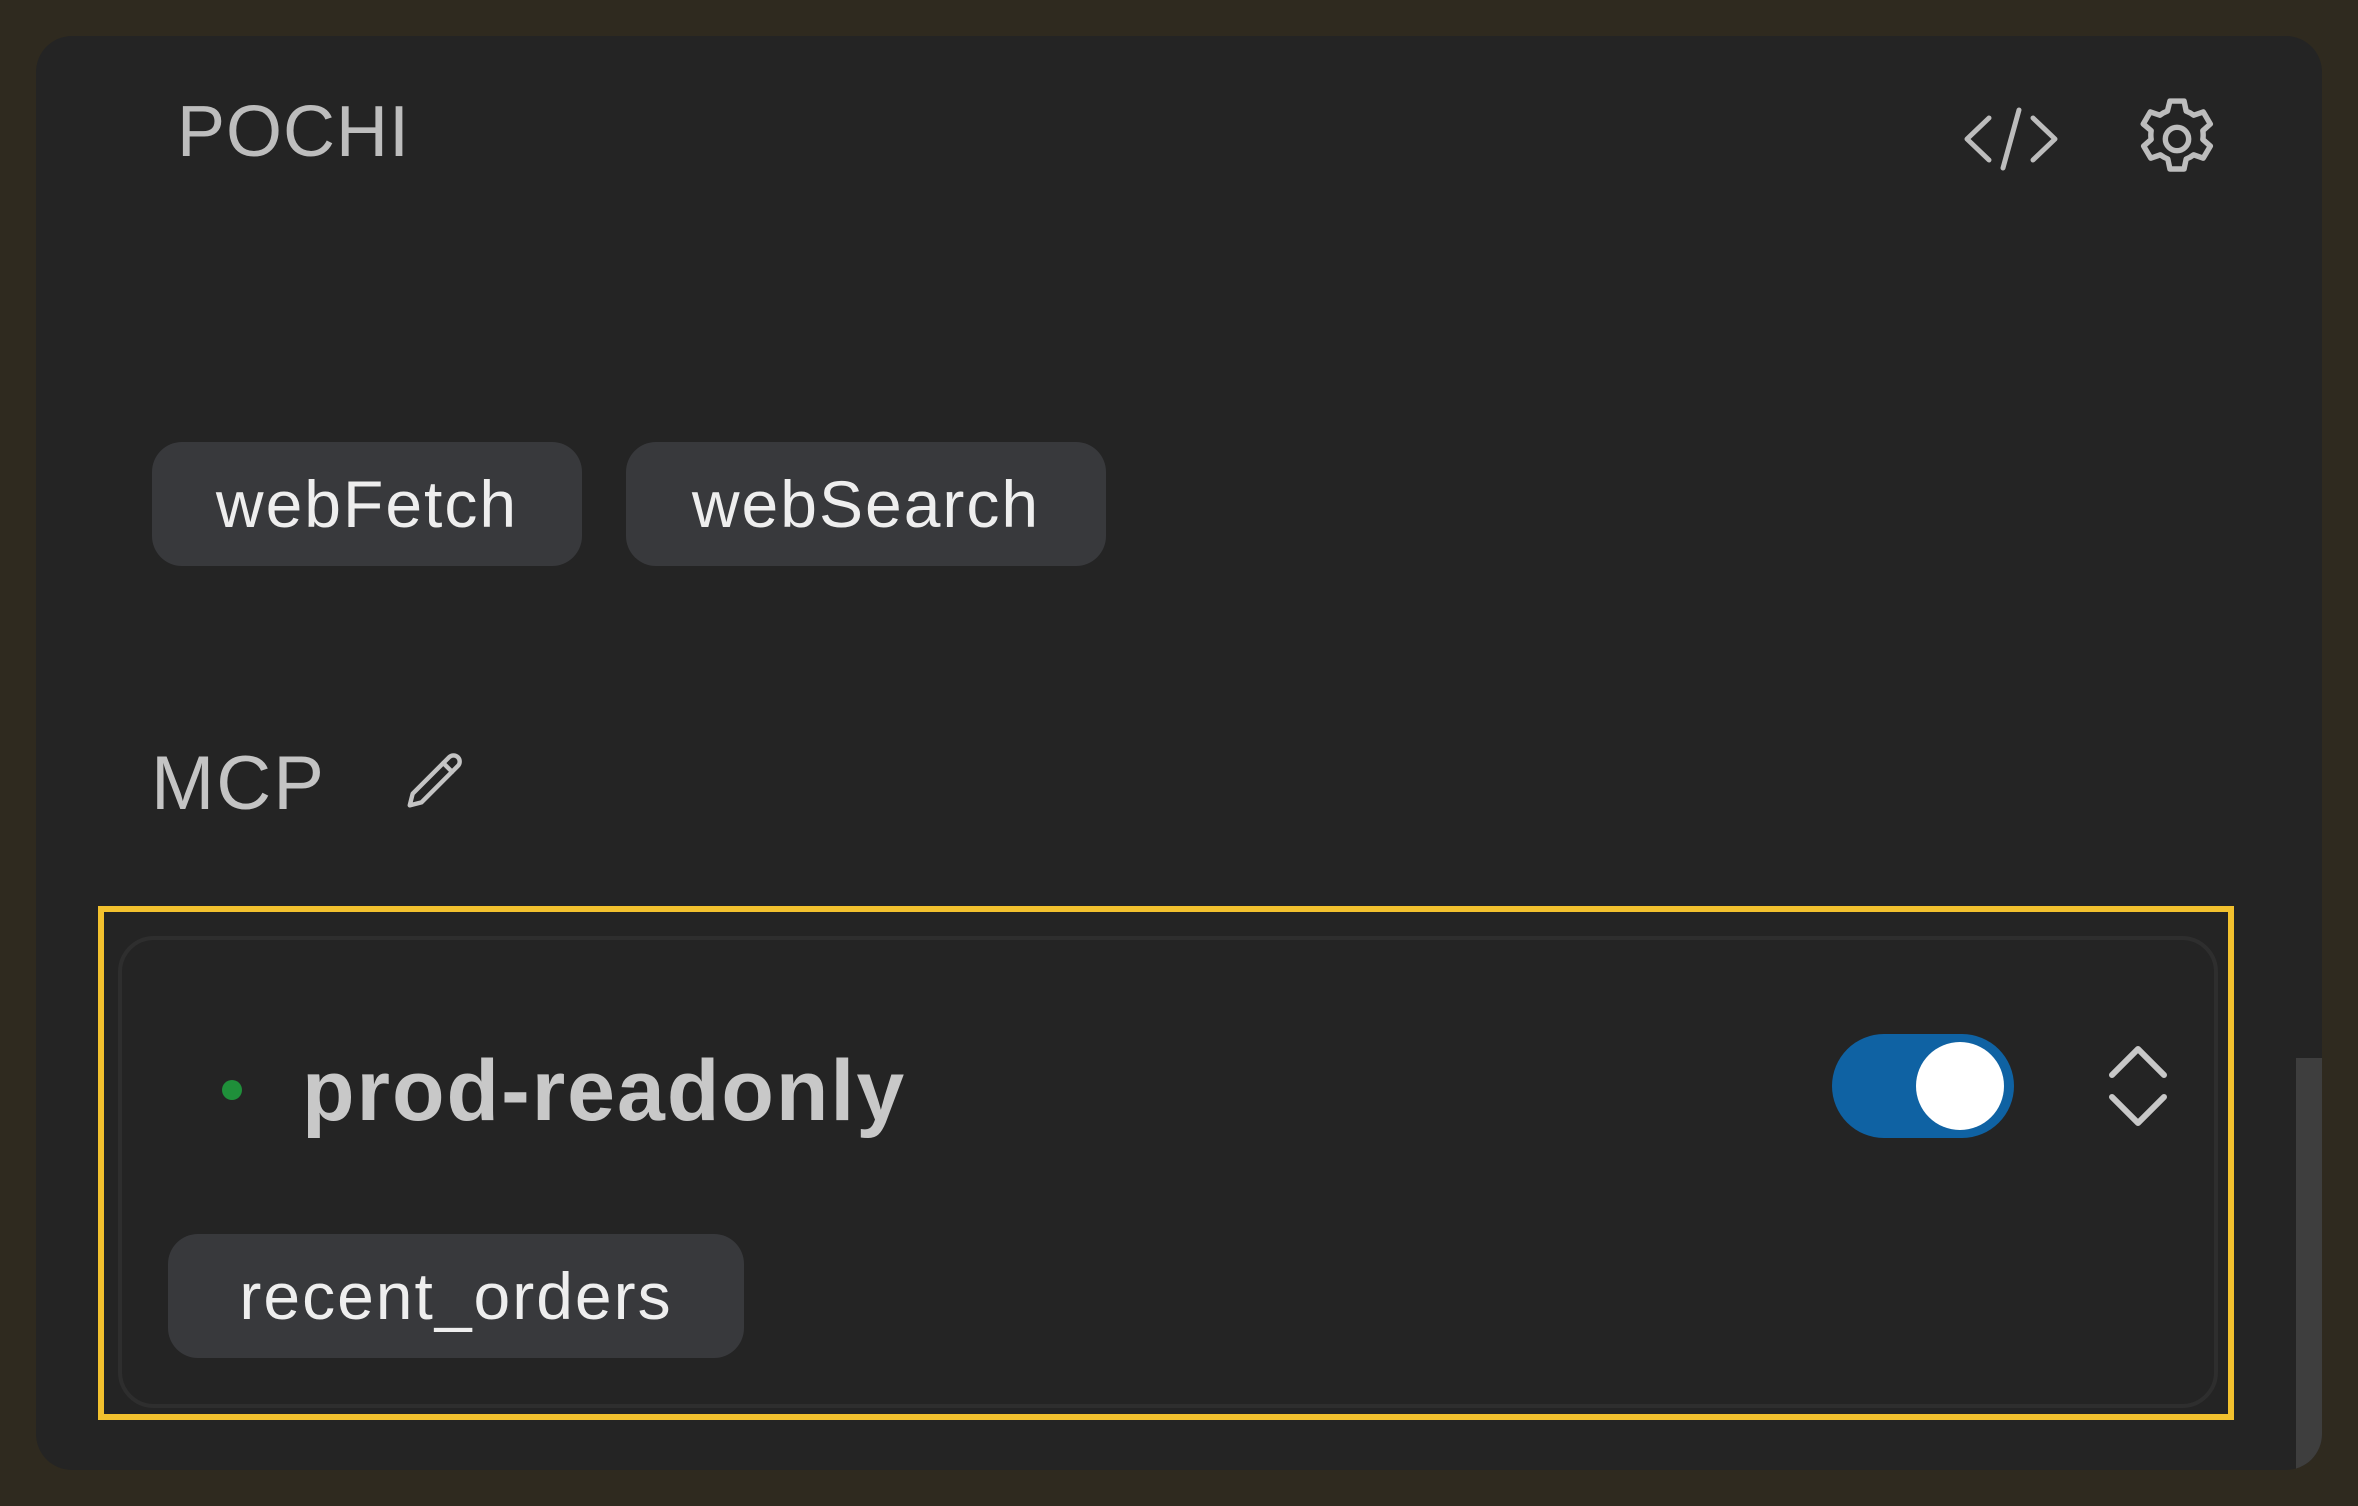 This screenshot has height=1506, width=2358. Describe the element at coordinates (2011, 139) in the screenshot. I see `code-icon` at that location.